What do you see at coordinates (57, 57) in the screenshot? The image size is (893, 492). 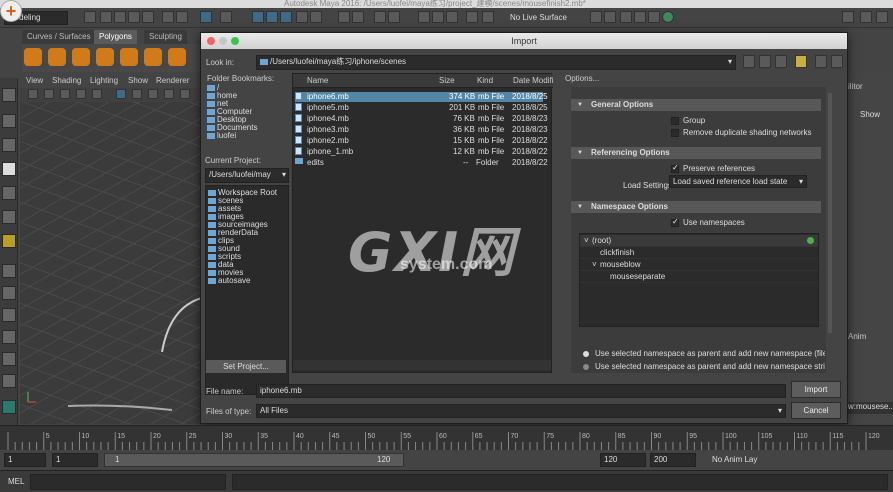 I see `poly-cube-icon` at bounding box center [57, 57].